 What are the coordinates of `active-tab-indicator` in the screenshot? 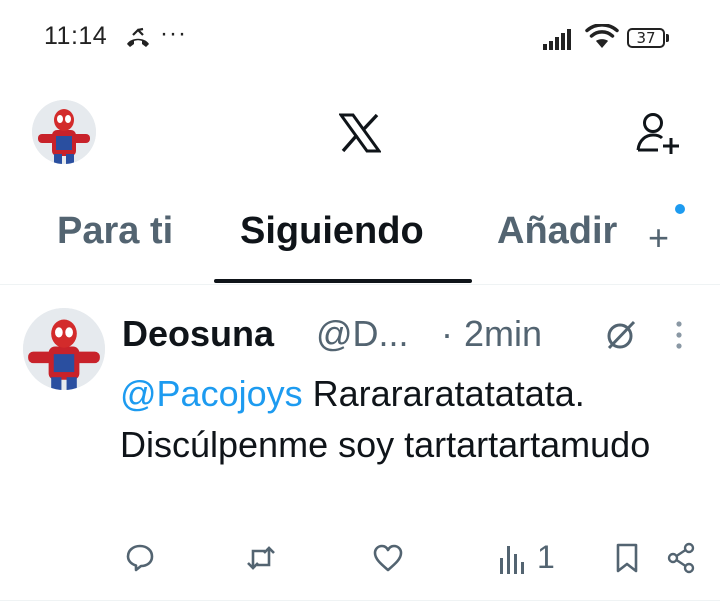 It's located at (343, 281).